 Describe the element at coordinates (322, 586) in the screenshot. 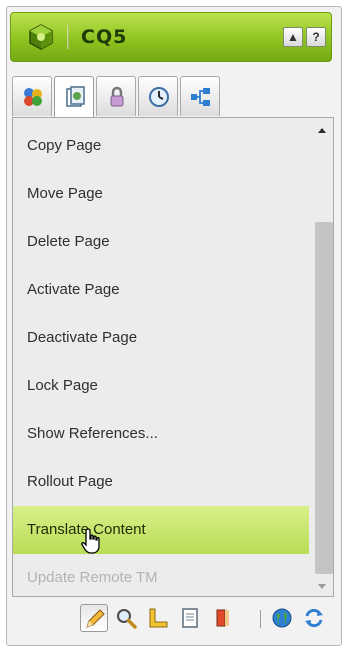

I see `scroll-down-arrow-icon` at that location.